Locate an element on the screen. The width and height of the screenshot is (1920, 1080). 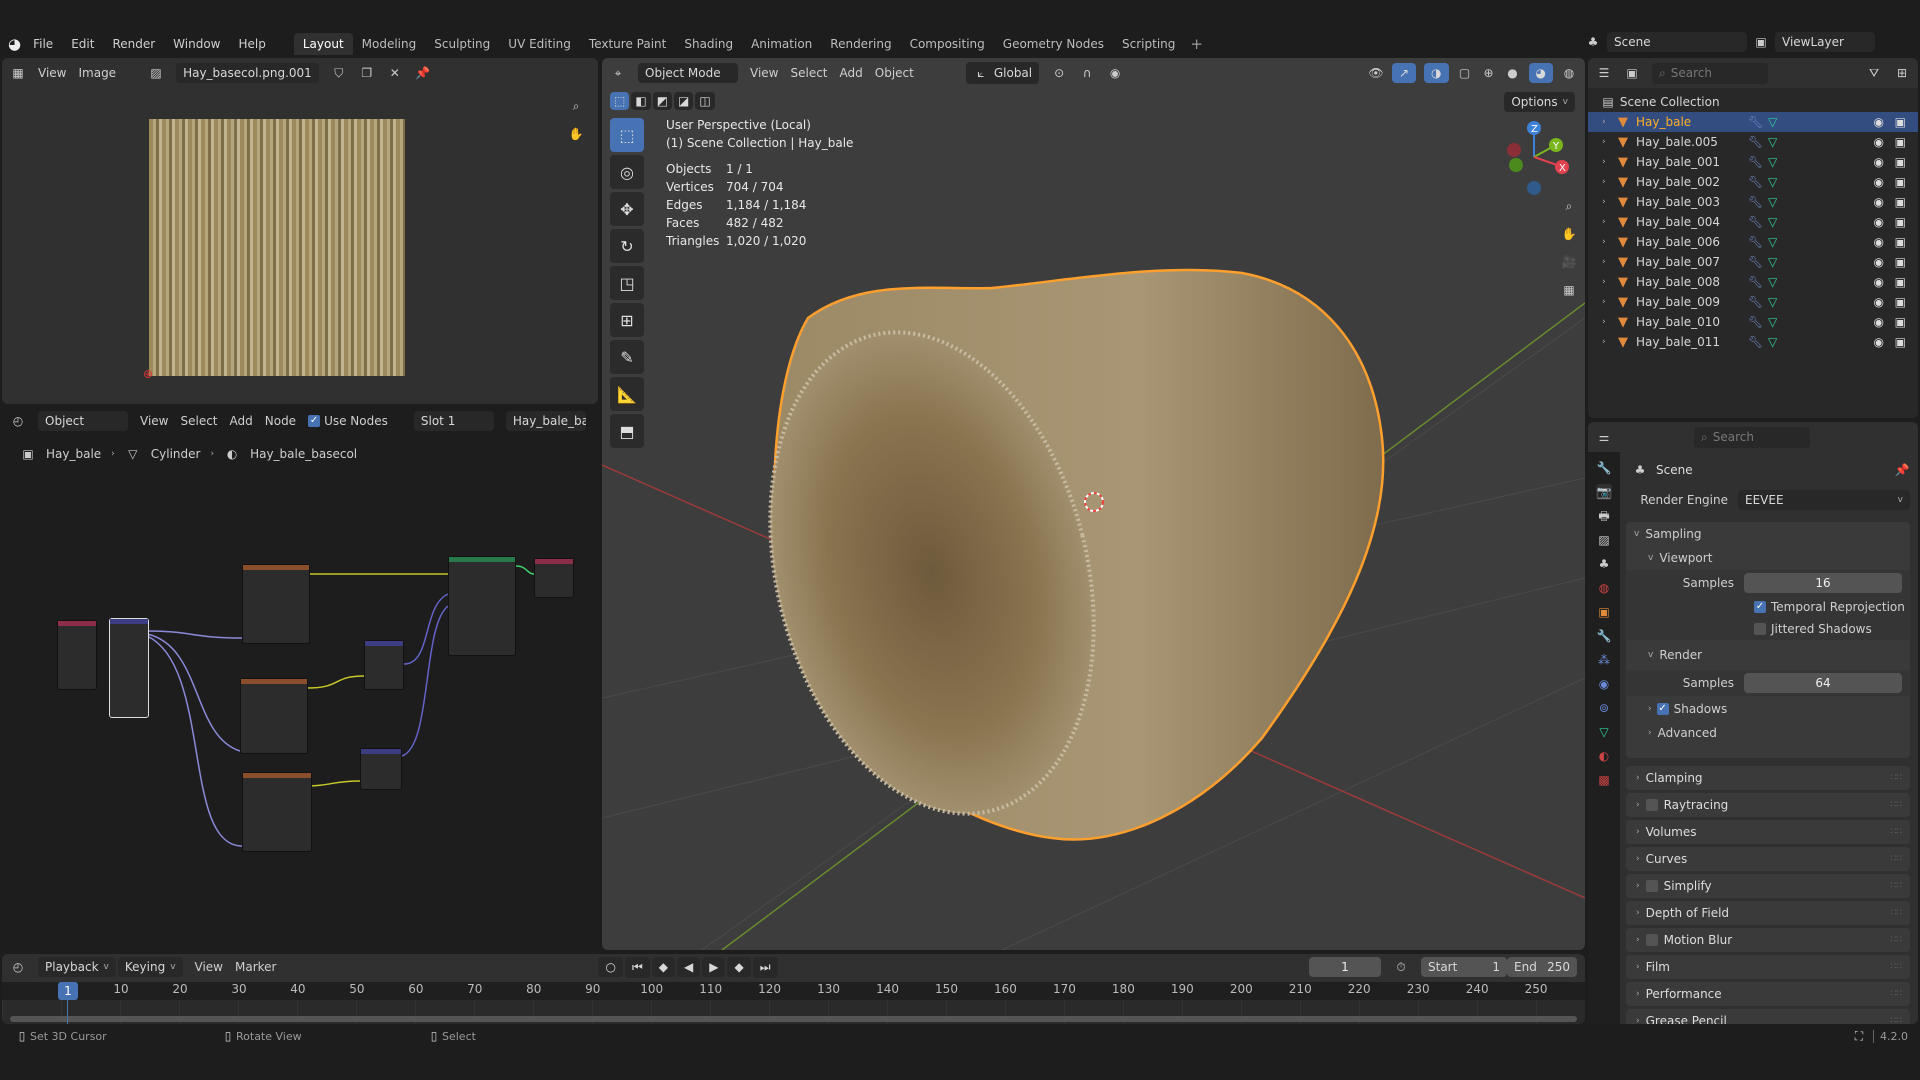
measure-tool: 📐 is located at coordinates (627, 394).